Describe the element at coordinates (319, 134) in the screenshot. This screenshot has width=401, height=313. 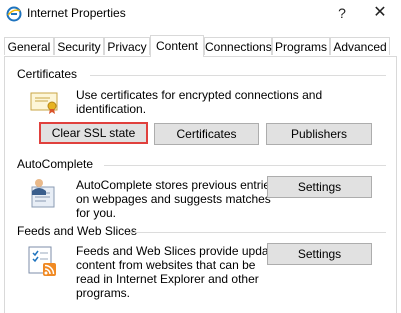
I see `publishers-button: Publishers` at that location.